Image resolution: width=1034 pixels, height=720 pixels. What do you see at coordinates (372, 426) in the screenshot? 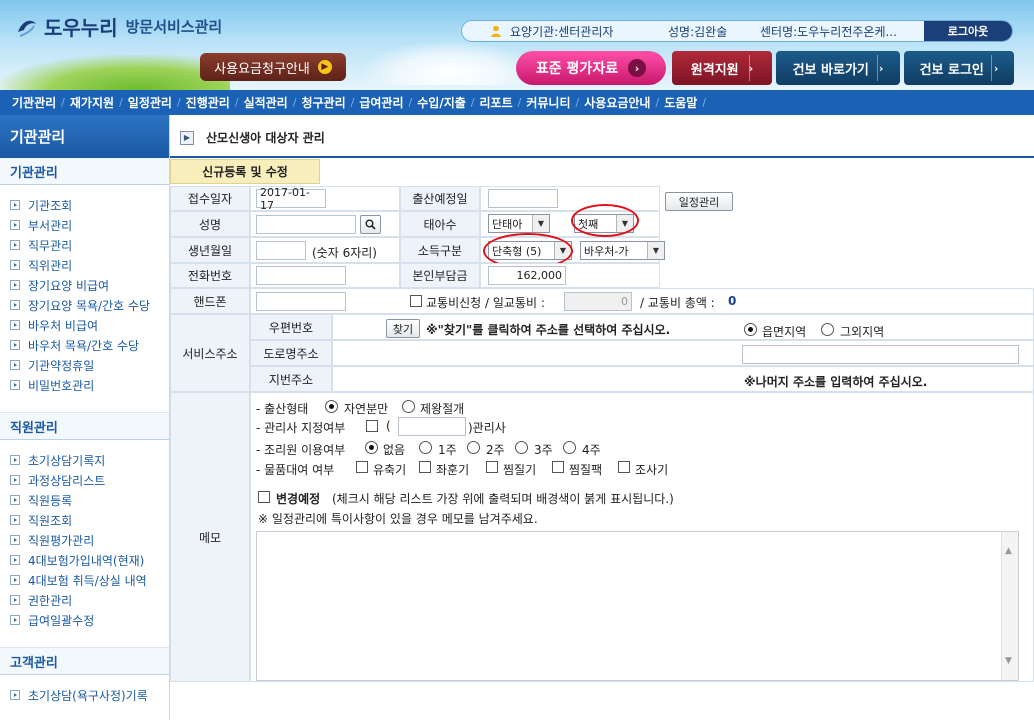
I see `manager-assign-checkbox` at bounding box center [372, 426].